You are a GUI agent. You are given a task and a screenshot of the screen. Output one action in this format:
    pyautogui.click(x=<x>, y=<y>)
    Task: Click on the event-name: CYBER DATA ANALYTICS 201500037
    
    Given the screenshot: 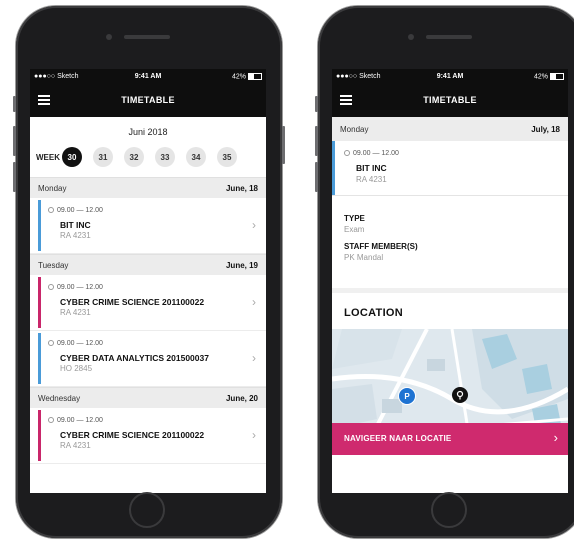 What is the action you would take?
    pyautogui.click(x=134, y=358)
    